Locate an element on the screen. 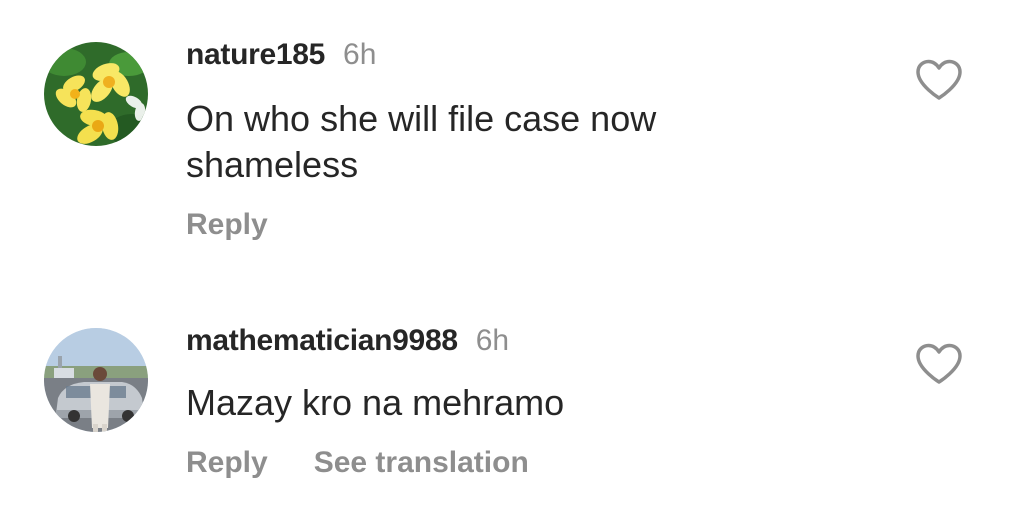 Image resolution: width=1024 pixels, height=527 pixels. comment-header: nature185 6h is located at coordinates (281, 55).